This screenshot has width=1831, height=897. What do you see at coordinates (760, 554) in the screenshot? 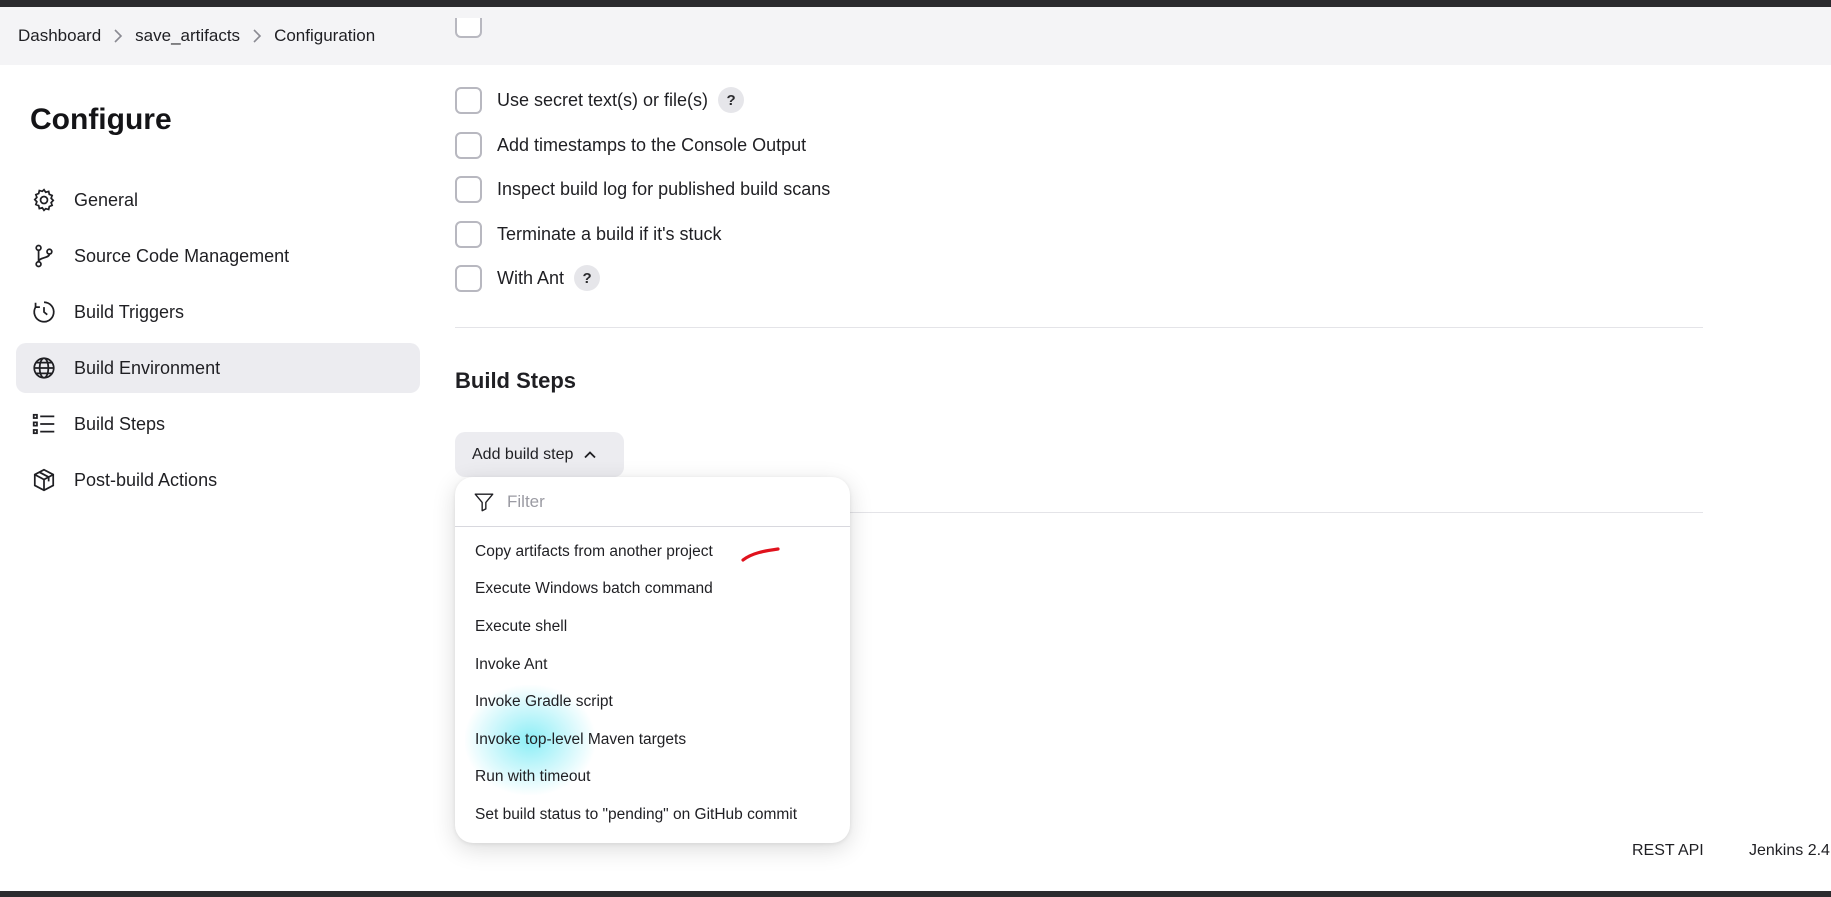
I see `red-pen-annotation` at bounding box center [760, 554].